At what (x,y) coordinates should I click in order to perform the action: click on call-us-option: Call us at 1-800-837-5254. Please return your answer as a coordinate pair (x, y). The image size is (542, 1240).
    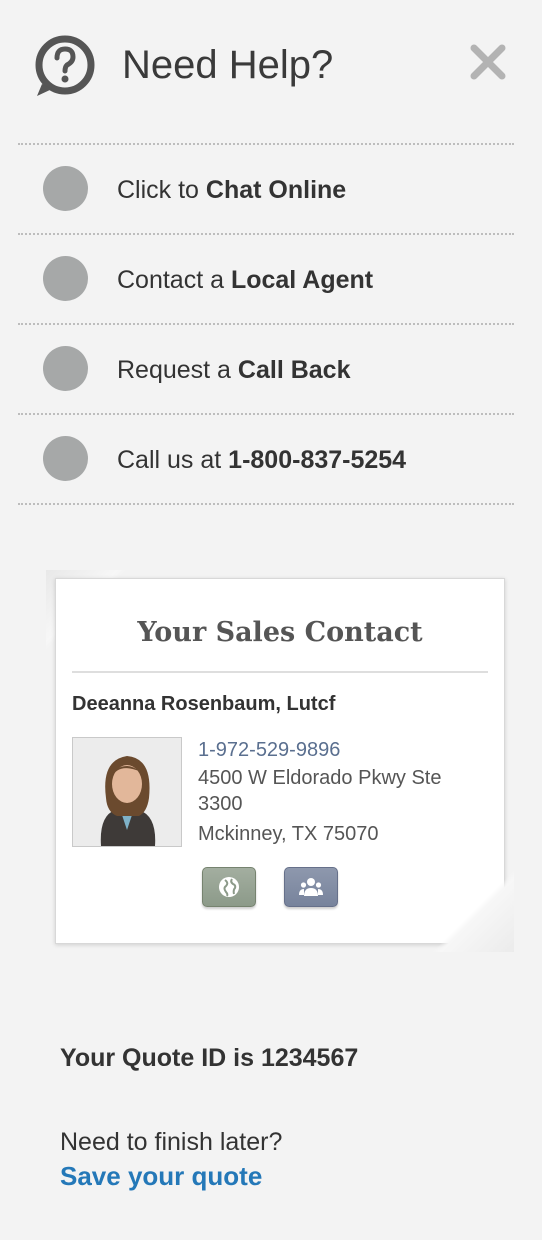
    Looking at the image, I should click on (266, 459).